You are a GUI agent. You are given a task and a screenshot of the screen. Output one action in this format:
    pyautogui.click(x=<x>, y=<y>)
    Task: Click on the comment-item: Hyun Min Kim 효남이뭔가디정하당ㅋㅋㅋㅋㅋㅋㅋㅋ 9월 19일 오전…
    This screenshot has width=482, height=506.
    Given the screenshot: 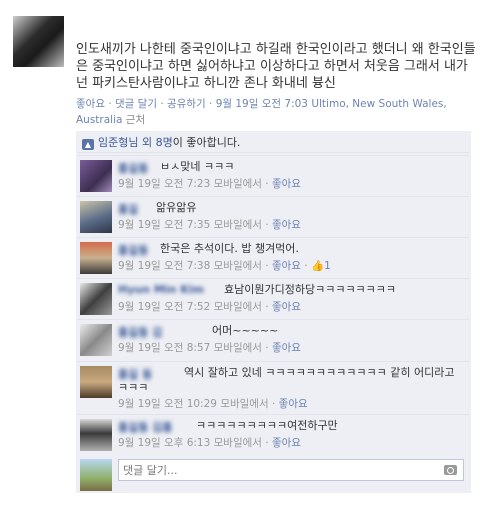 What is the action you would take?
    pyautogui.click(x=273, y=298)
    